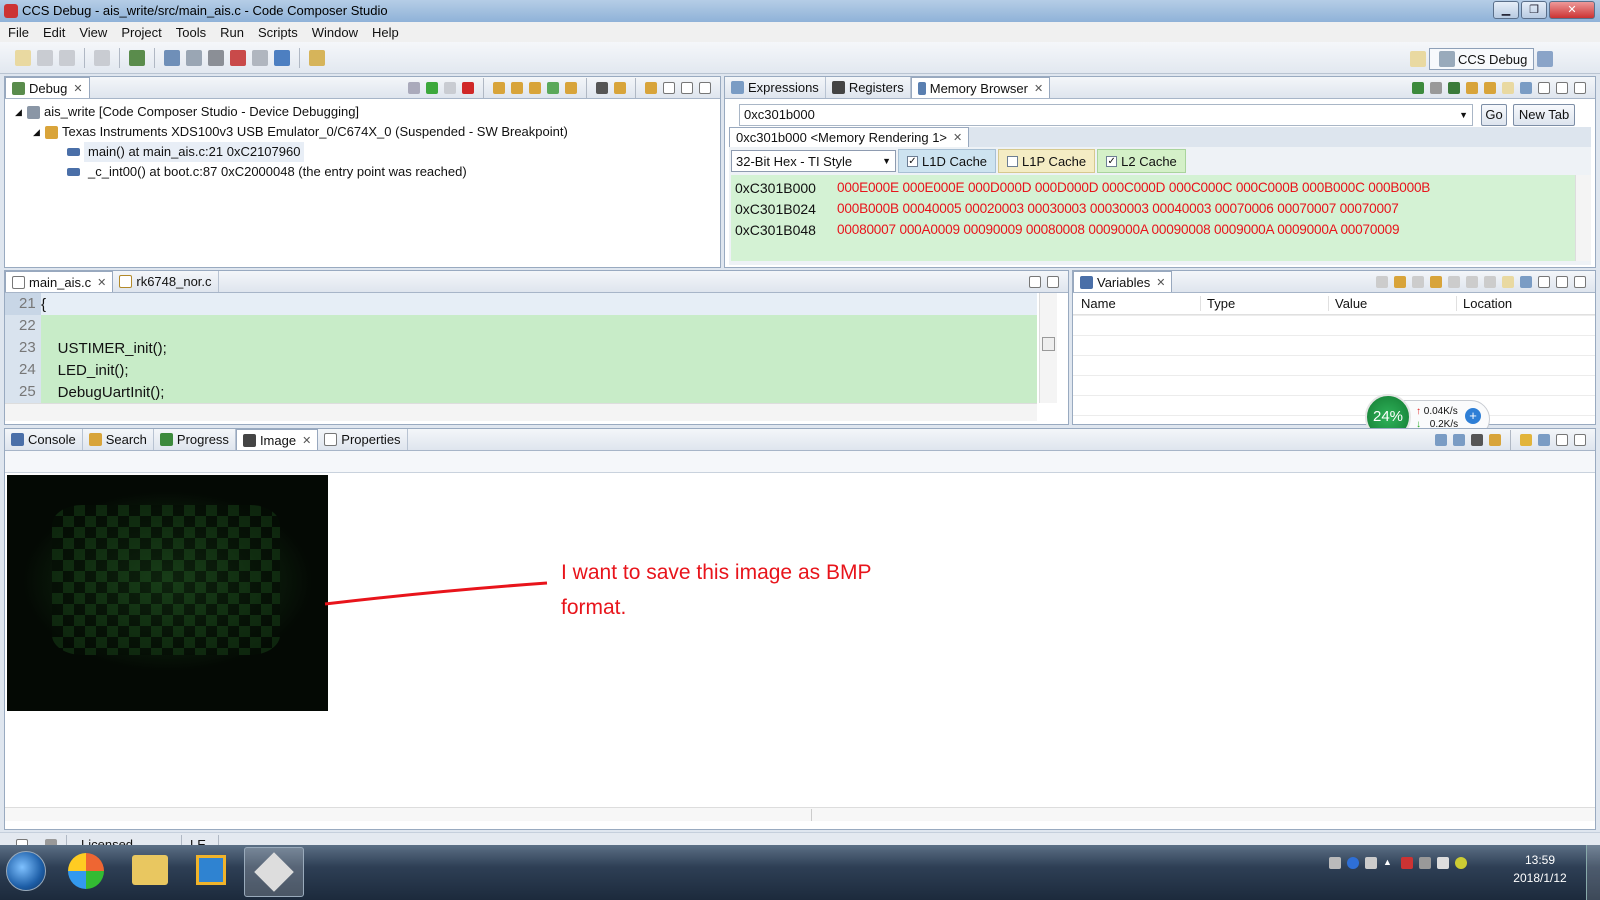 The width and height of the screenshot is (1600, 900). Describe the element at coordinates (602, 87) in the screenshot. I see `load-program-icon` at that location.